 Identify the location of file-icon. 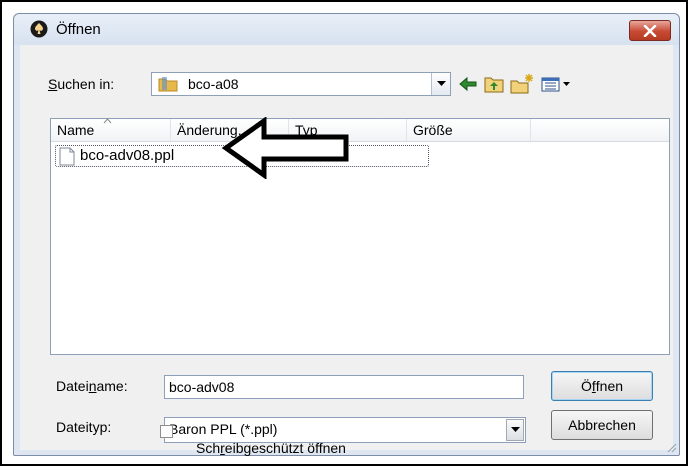
(67, 156).